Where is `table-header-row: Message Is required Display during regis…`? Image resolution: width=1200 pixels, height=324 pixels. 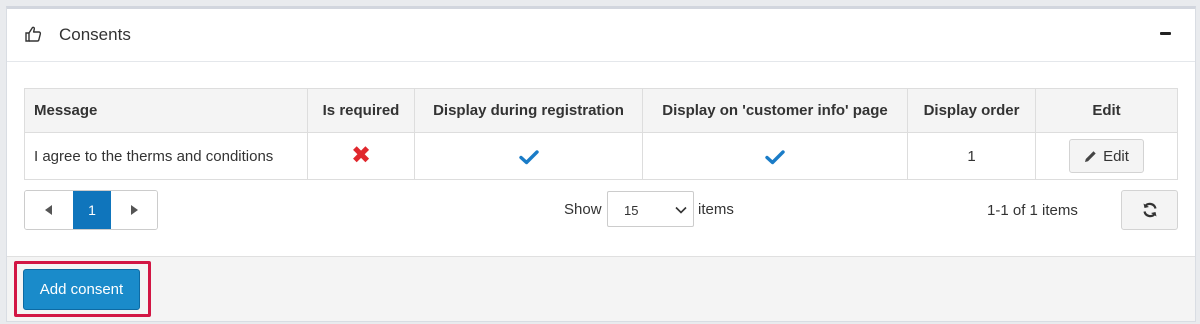 table-header-row: Message Is required Display during regis… is located at coordinates (601, 110).